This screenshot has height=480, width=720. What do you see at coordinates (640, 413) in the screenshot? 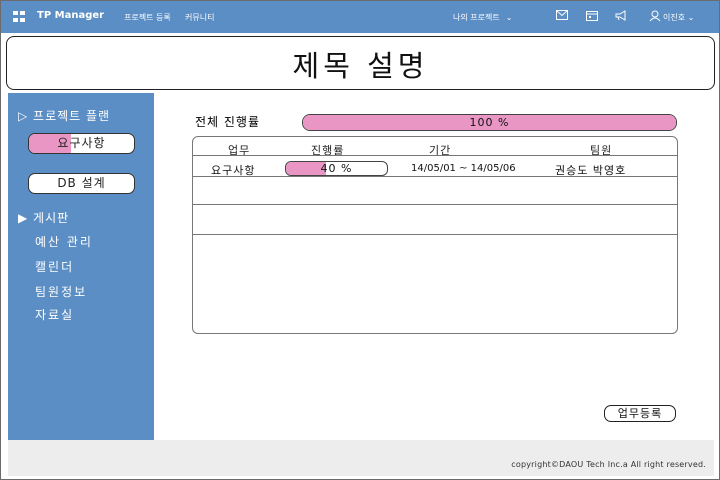
I see `register-task-button: 업무등록` at bounding box center [640, 413].